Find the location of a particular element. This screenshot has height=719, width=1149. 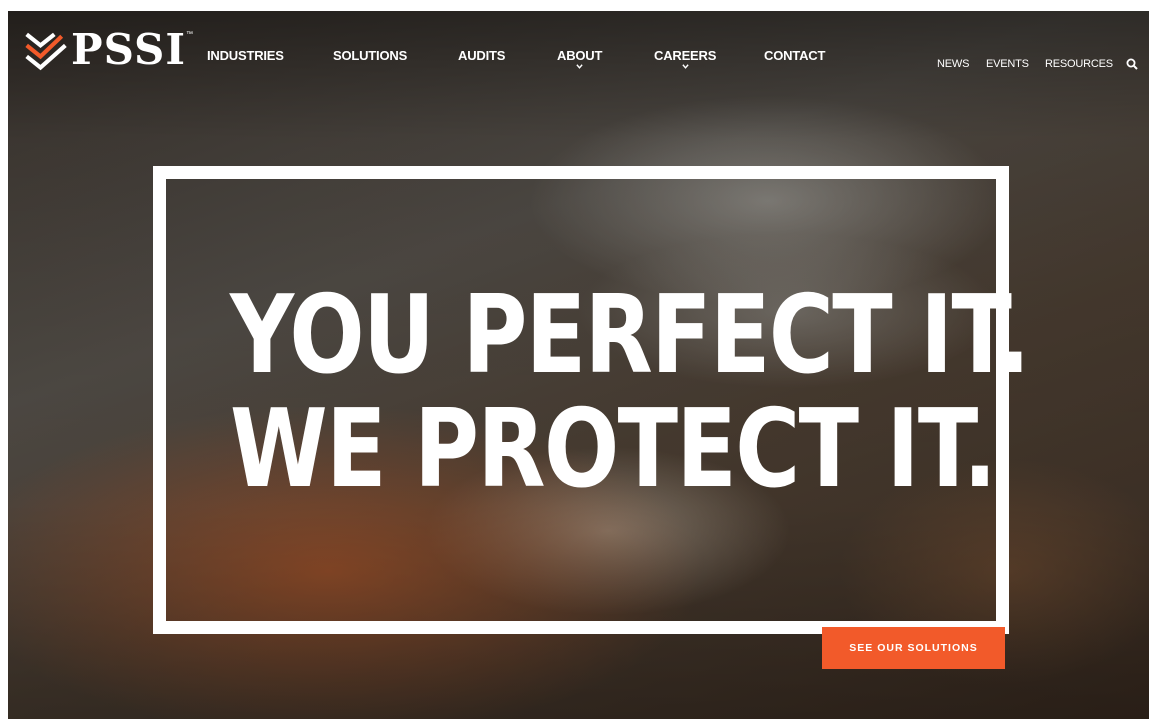

nav-careers: CAREERS is located at coordinates (685, 59).